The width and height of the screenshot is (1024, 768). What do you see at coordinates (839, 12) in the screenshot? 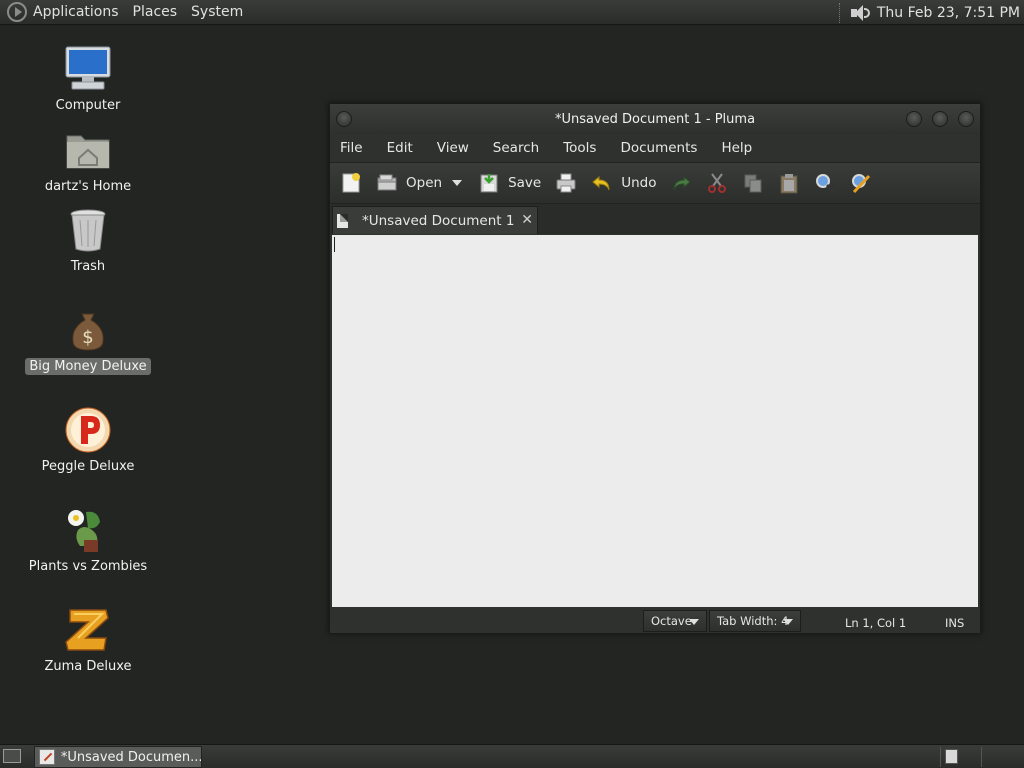
I see `panel-separator` at bounding box center [839, 12].